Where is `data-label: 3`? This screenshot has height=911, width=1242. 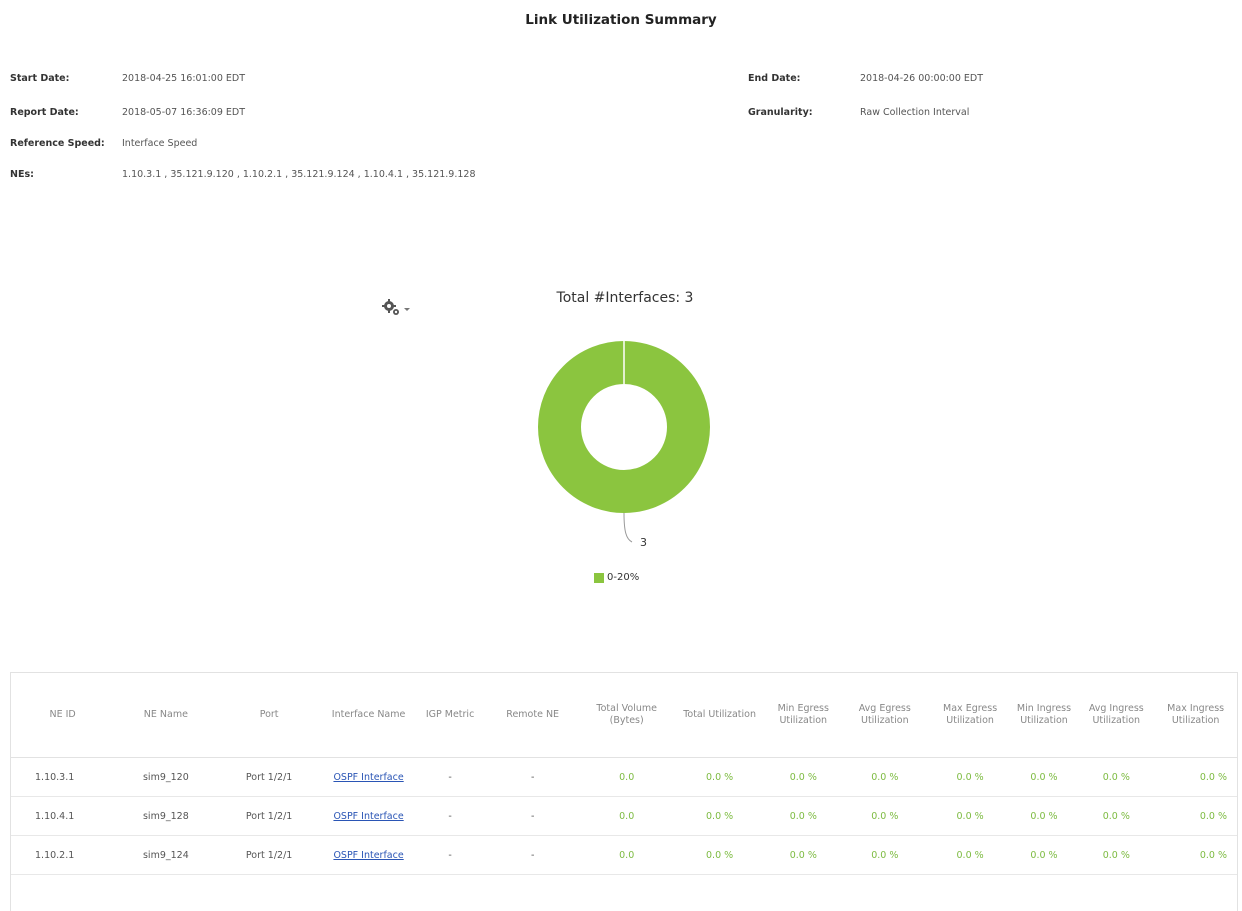 data-label: 3 is located at coordinates (643, 542).